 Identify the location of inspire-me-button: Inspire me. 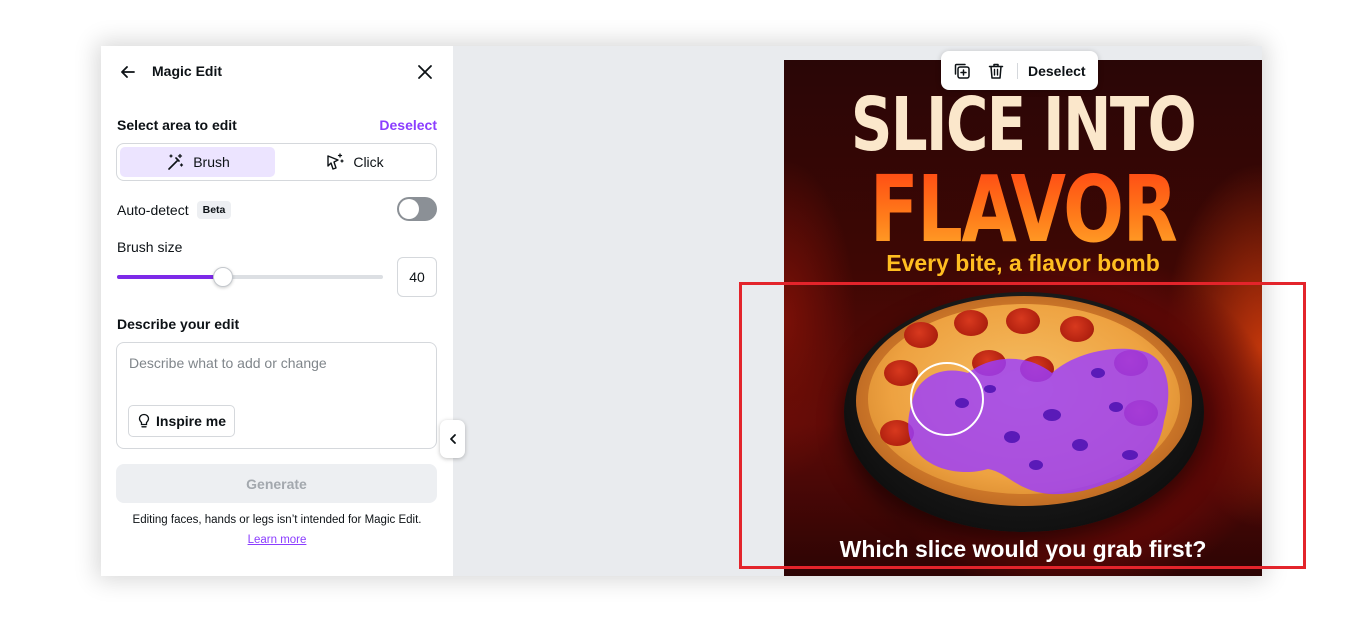
(182, 421).